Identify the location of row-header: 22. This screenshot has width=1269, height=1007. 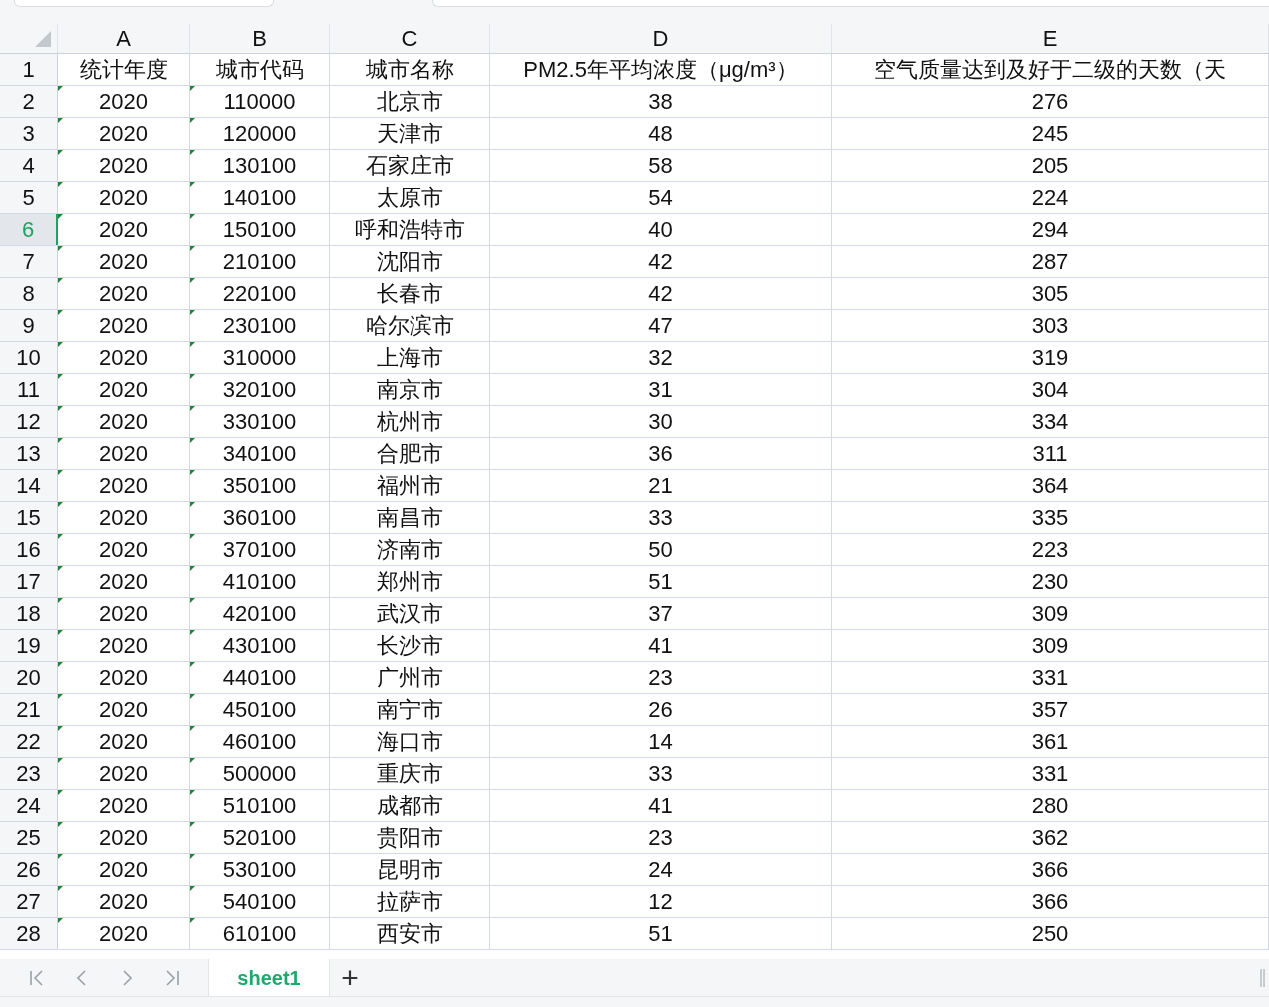
(29, 741).